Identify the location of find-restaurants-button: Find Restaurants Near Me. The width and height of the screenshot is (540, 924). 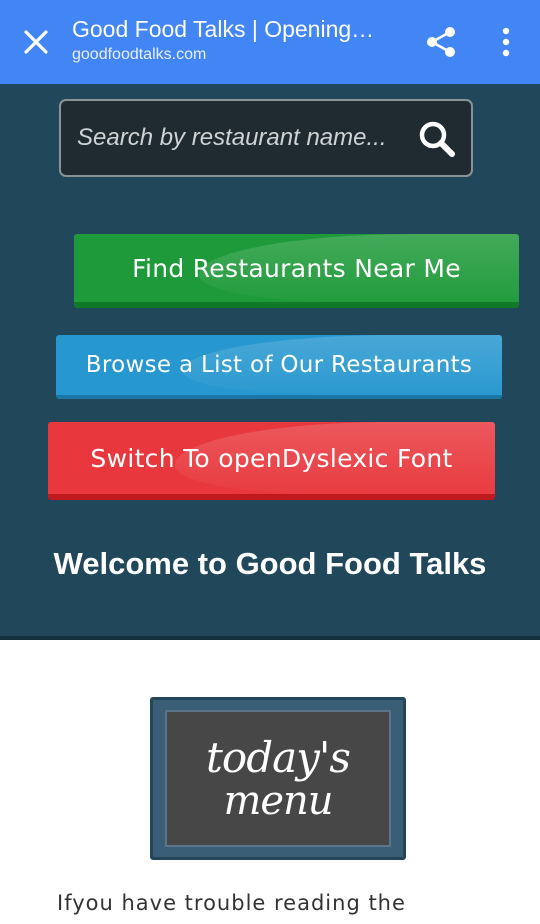
(296, 271).